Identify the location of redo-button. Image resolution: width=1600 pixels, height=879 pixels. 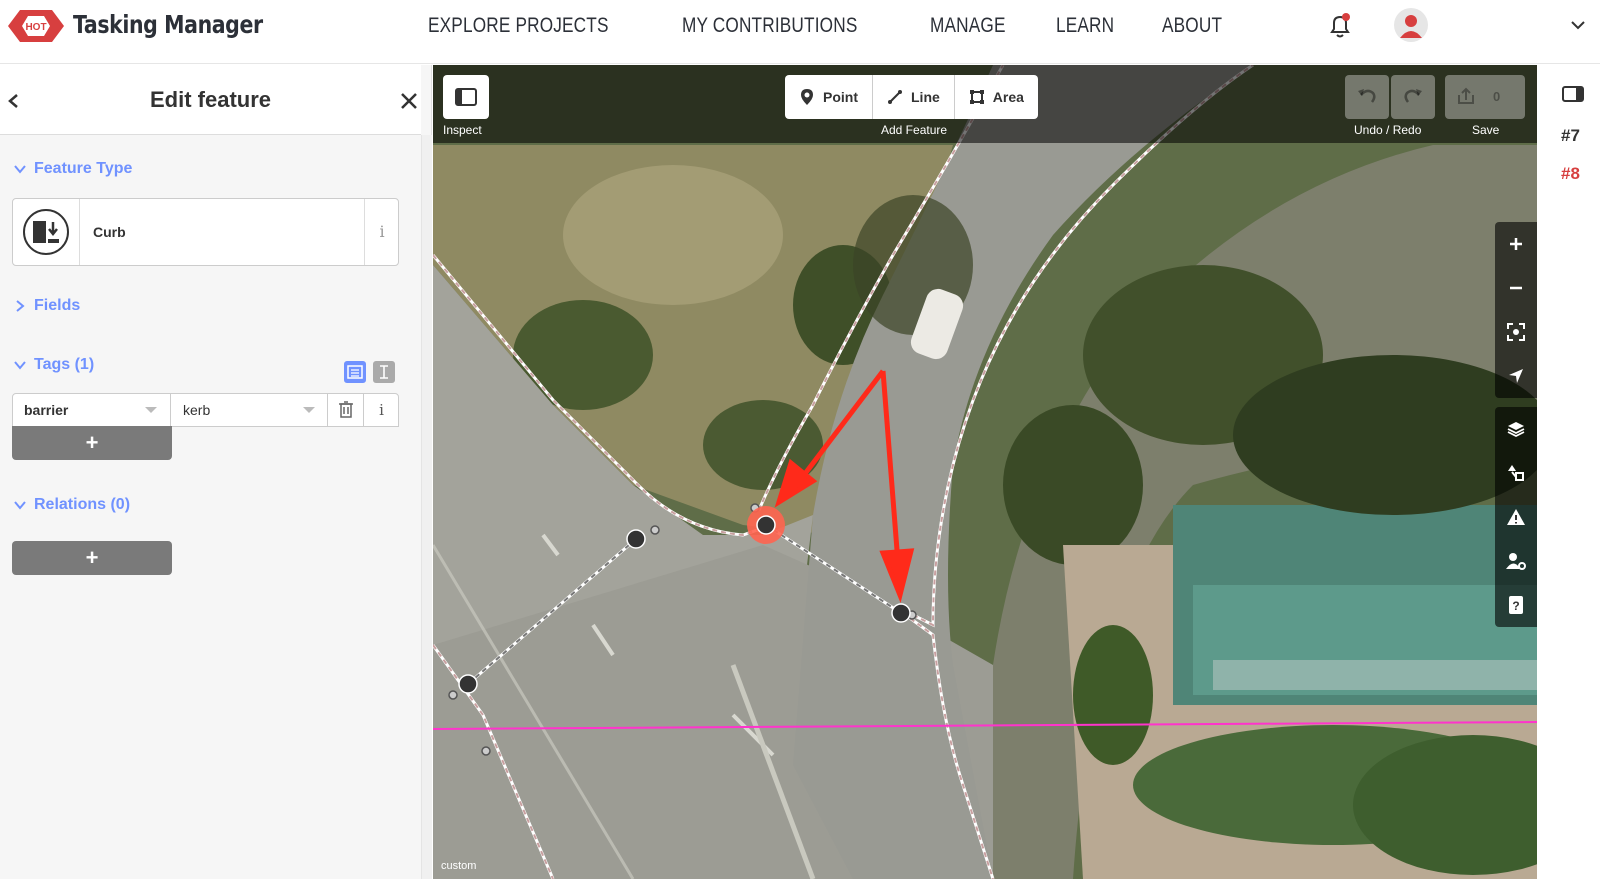
(1413, 97).